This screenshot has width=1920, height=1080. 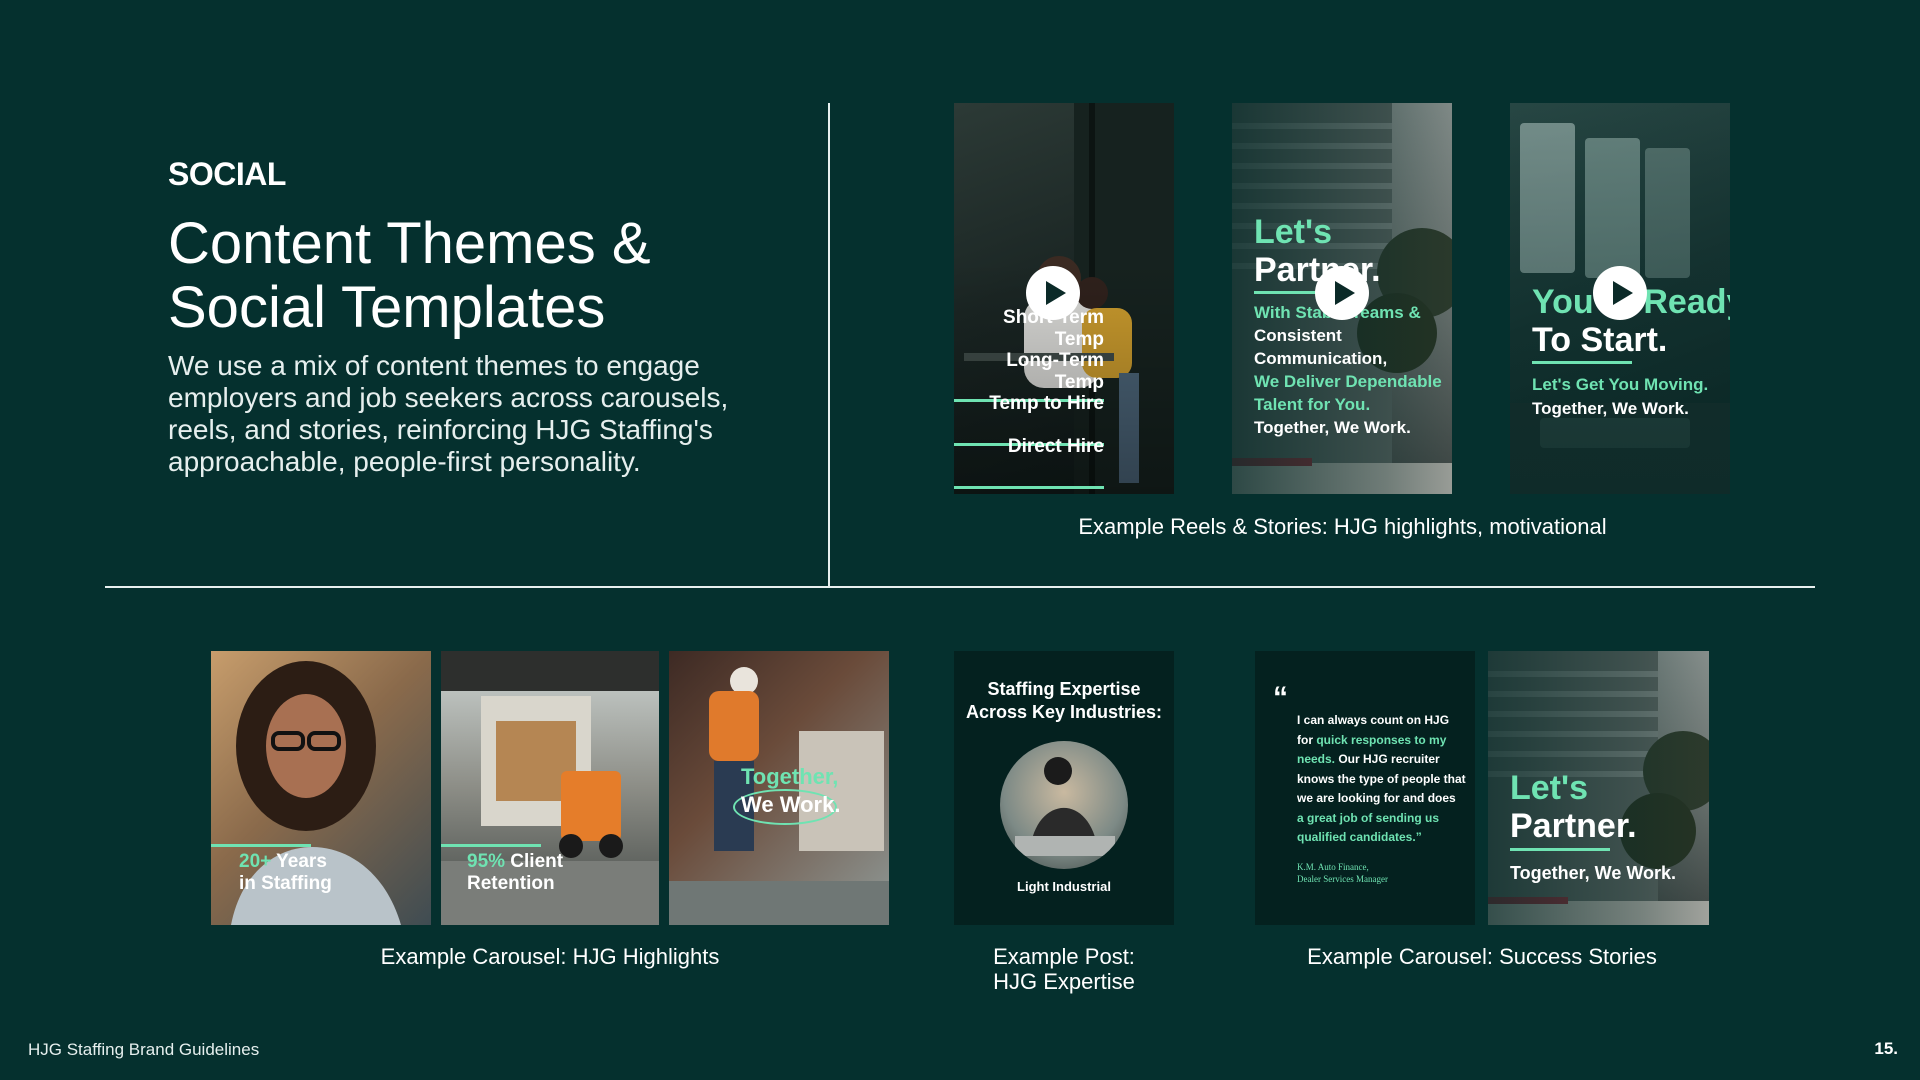 I want to click on service-item: Long-Term Temp, so click(x=1055, y=371).